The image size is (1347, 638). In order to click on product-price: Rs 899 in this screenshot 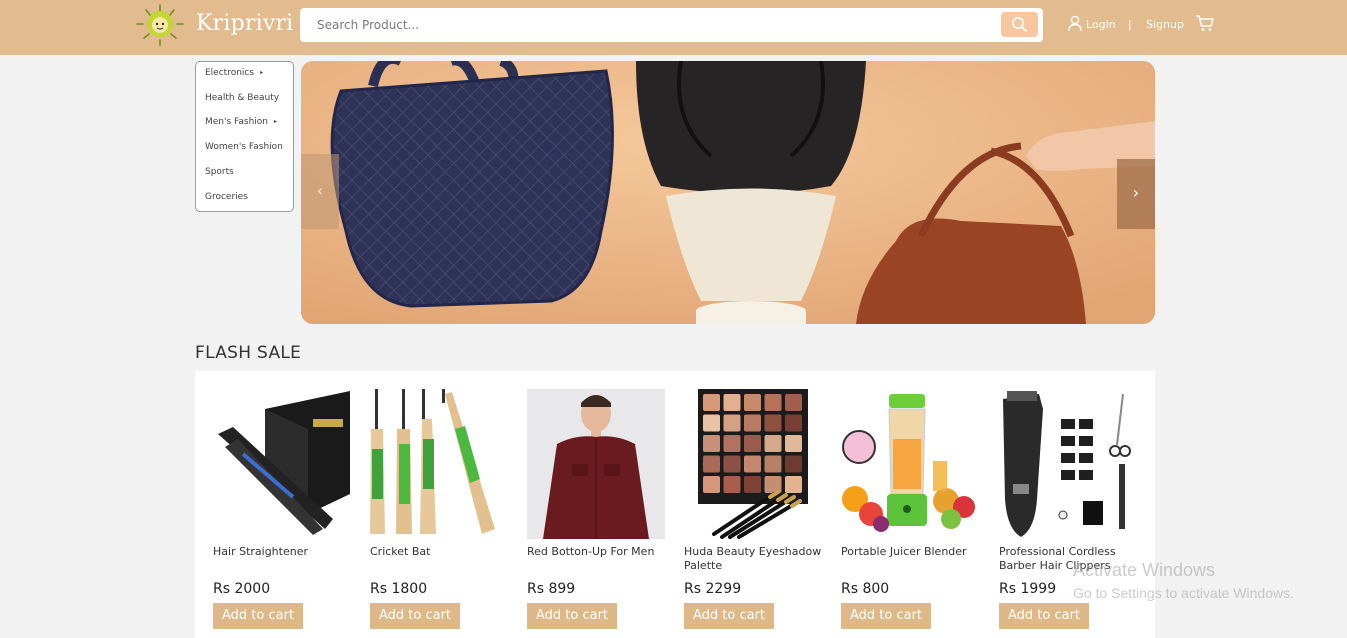, I will do `click(551, 589)`.